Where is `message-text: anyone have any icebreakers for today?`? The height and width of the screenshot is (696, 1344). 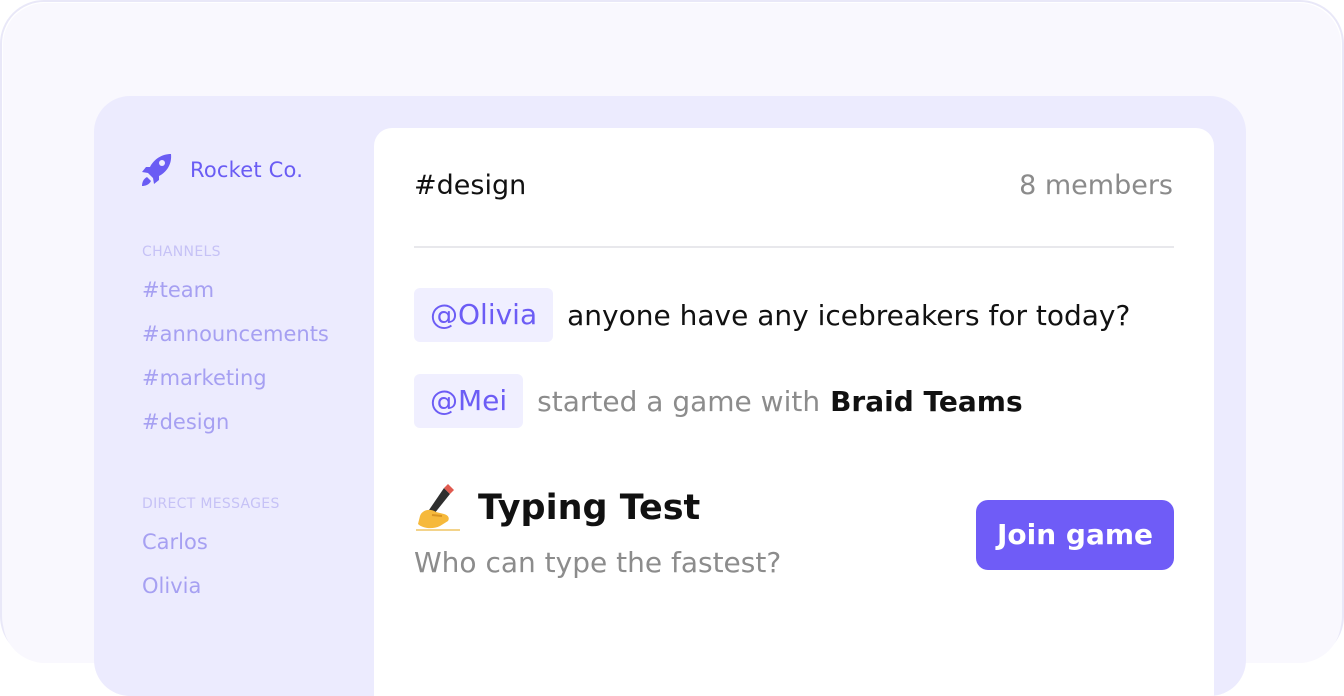
message-text: anyone have any icebreakers for today? is located at coordinates (849, 315).